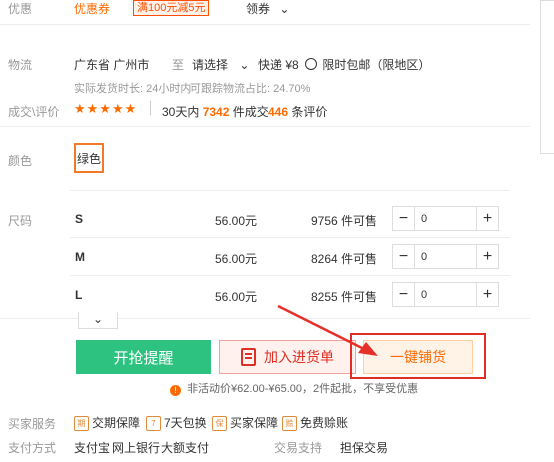  What do you see at coordinates (185, 423) in the screenshot?
I see `service-text: 7天包换` at bounding box center [185, 423].